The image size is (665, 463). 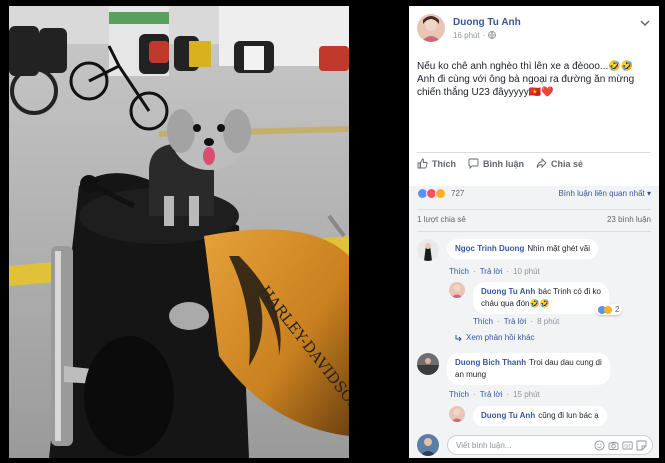 I want to click on comment-label: Bình luận, so click(x=503, y=163).